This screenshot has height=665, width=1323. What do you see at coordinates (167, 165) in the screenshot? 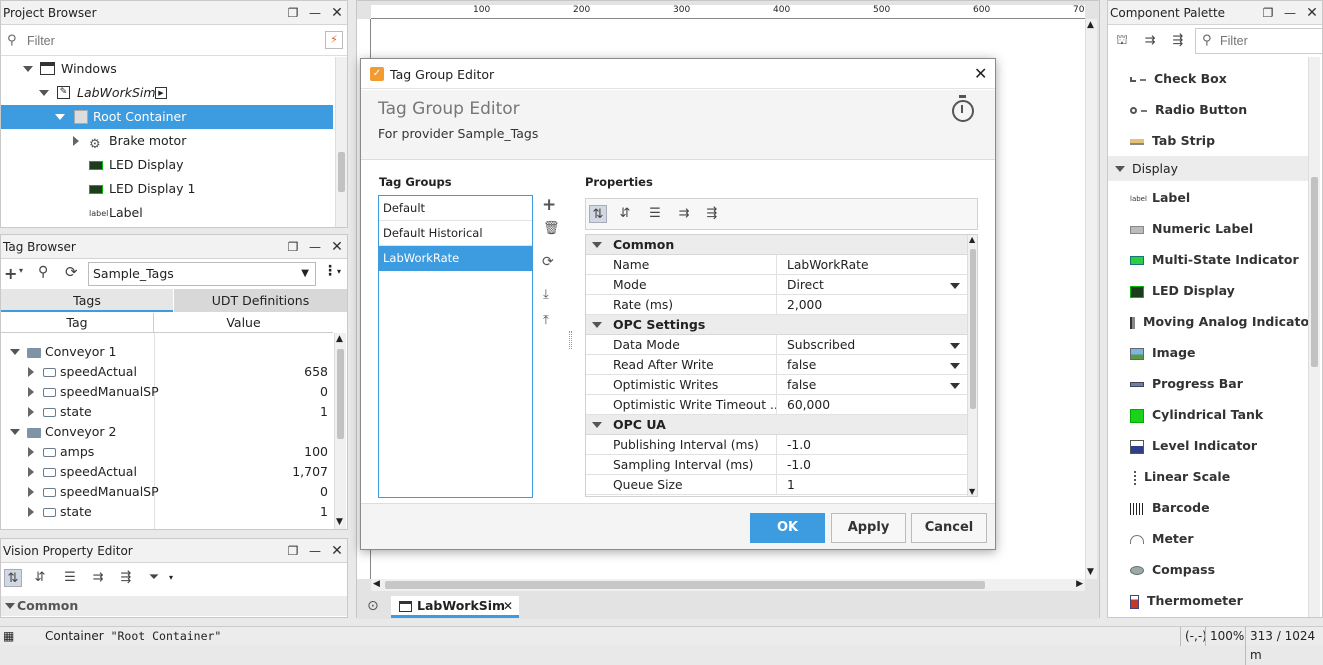
I see `tree-item-led-display: LED Display` at bounding box center [167, 165].